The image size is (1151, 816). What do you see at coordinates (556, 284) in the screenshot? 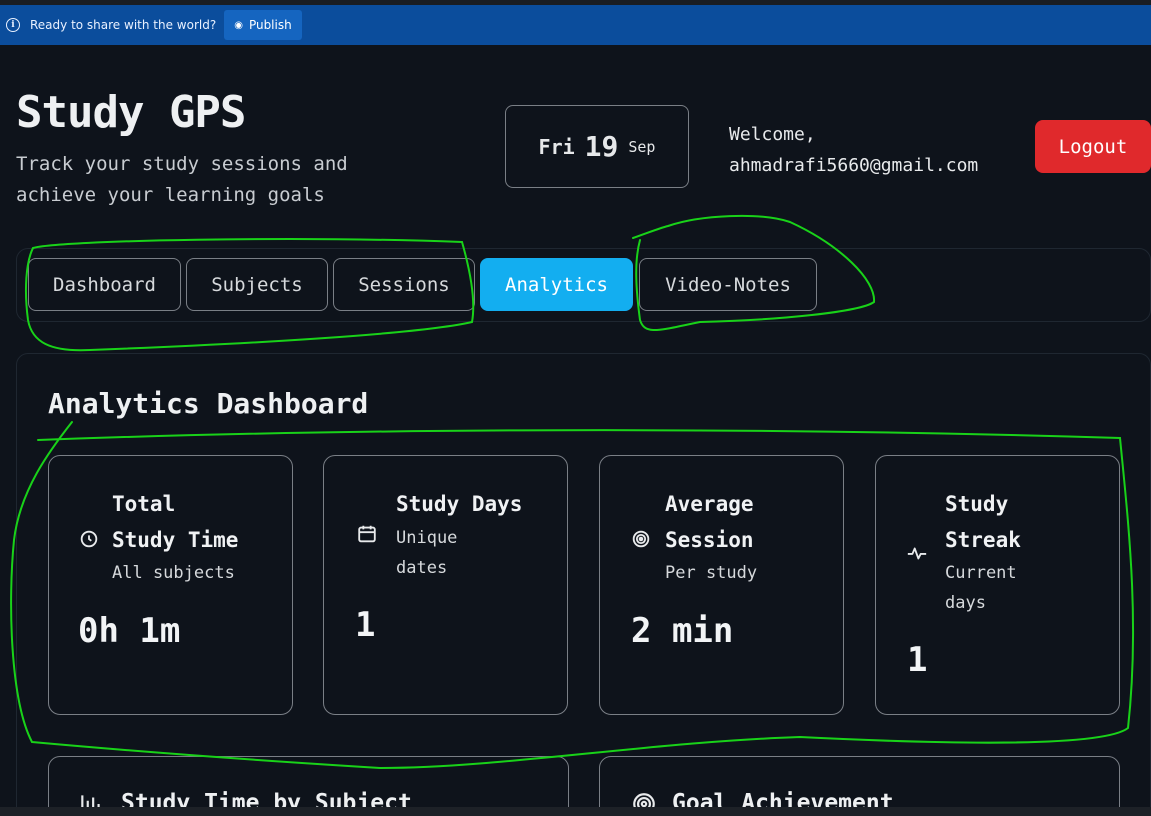
I see `tab-analytics: Analytics` at bounding box center [556, 284].